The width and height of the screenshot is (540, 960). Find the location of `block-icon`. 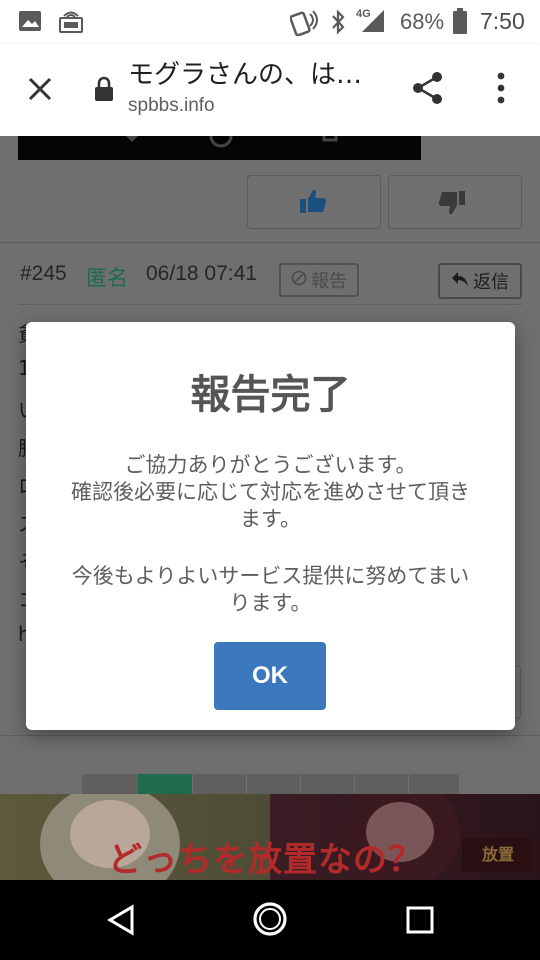

block-icon is located at coordinates (299, 280).